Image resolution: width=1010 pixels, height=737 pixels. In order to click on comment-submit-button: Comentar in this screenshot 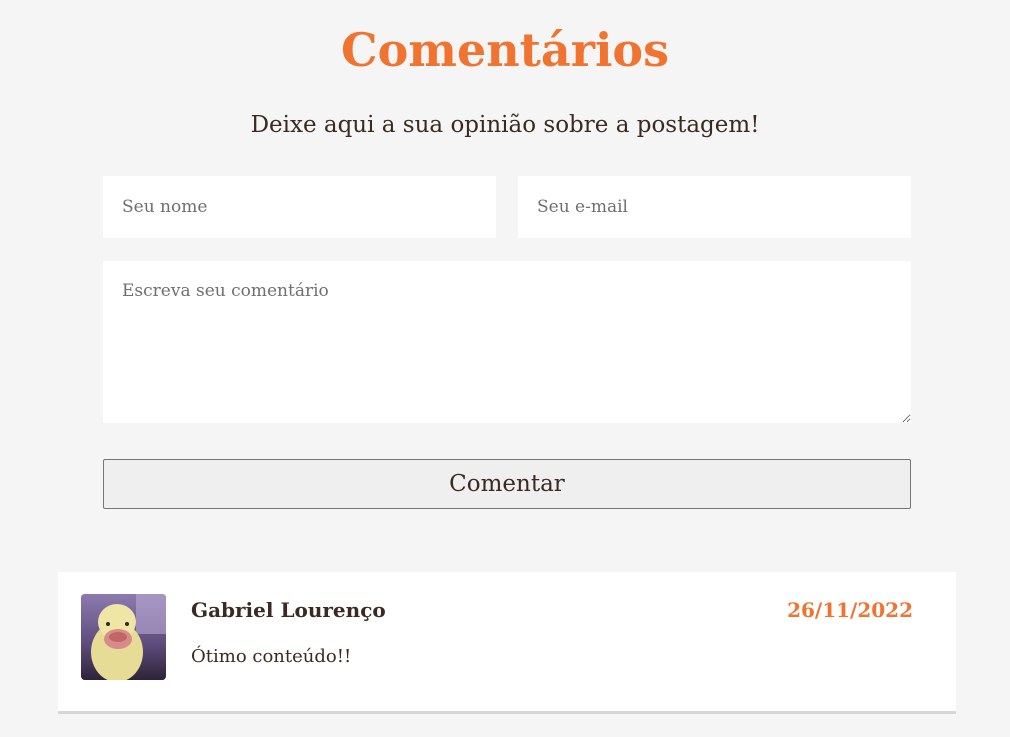, I will do `click(507, 484)`.